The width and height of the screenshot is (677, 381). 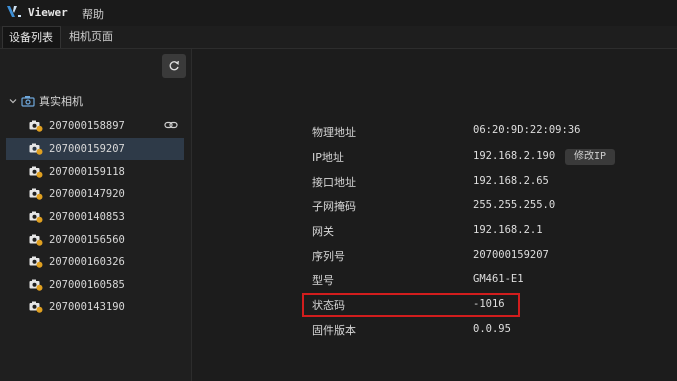 I want to click on device-serial: 207000147920, so click(x=87, y=194).